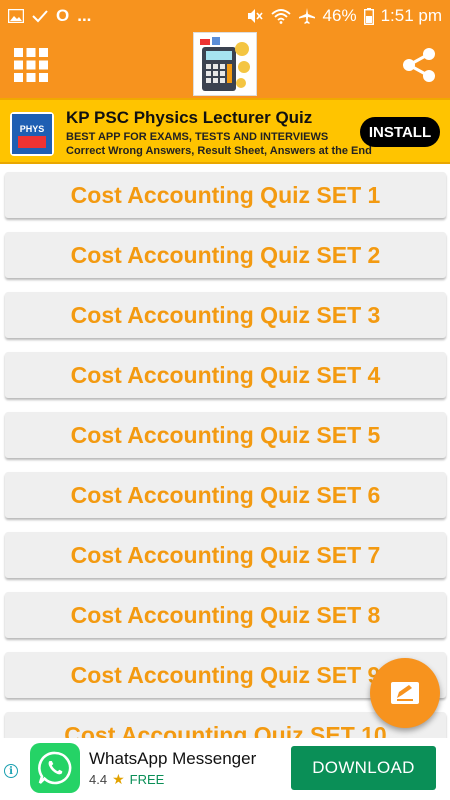 The image size is (450, 800). I want to click on download-button: DOWNLOAD, so click(363, 768).